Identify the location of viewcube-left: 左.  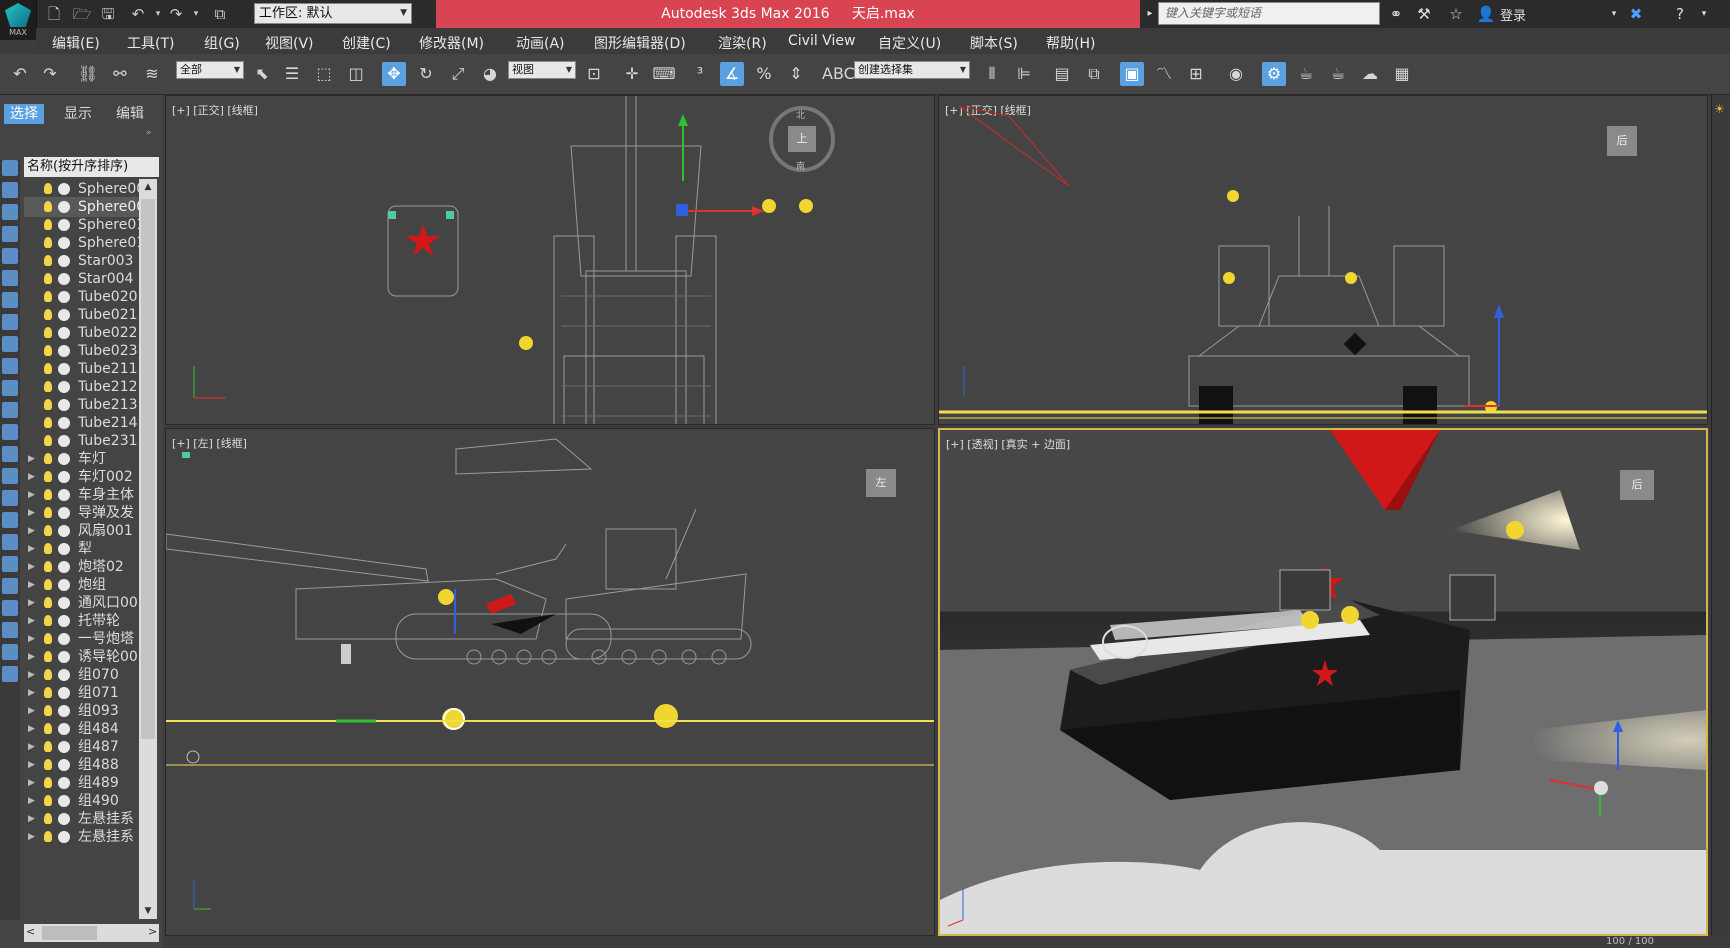
(881, 483).